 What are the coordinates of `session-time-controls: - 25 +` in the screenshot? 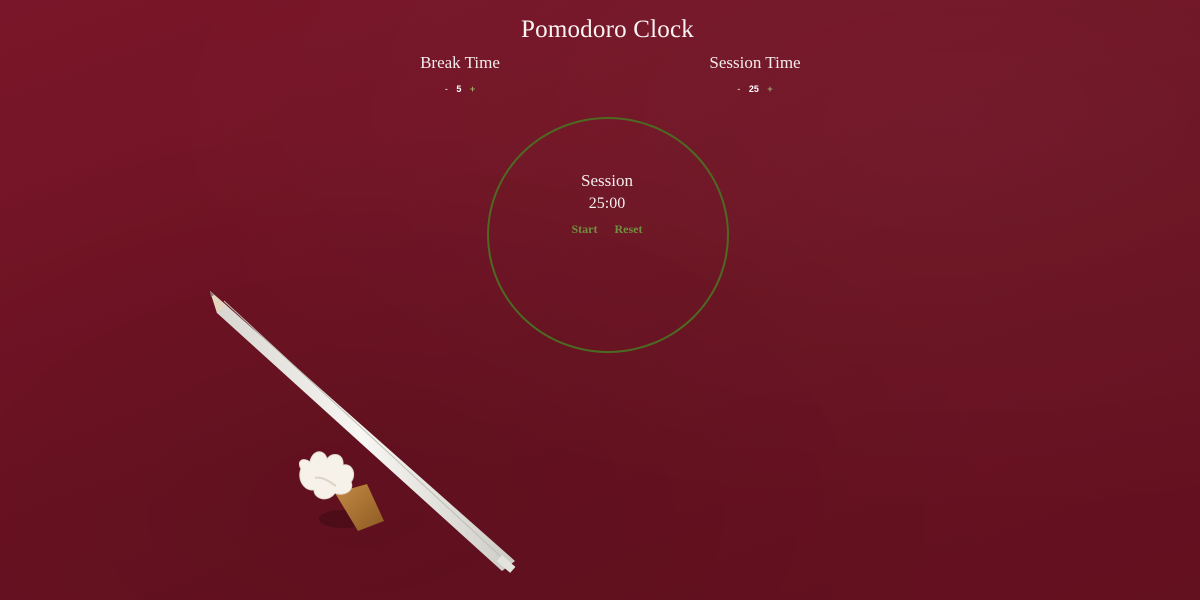 It's located at (755, 89).